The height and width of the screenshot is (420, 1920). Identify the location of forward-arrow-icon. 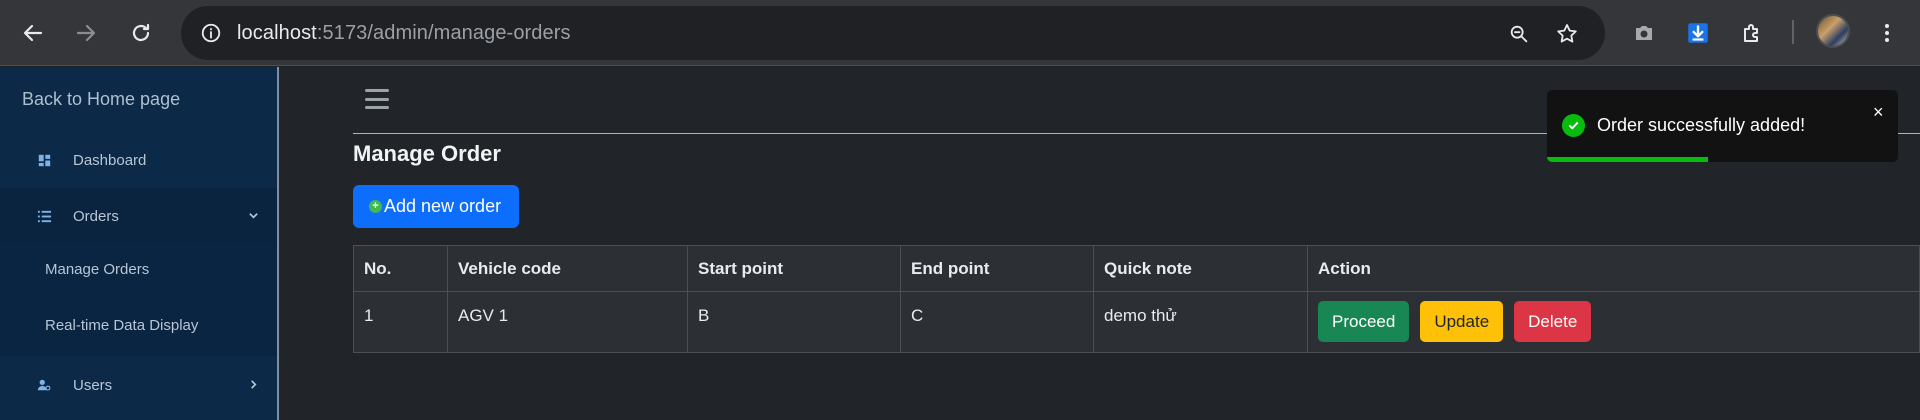
(86, 33).